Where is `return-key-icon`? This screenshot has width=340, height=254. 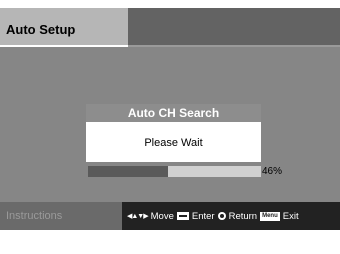
return-key-icon is located at coordinates (221, 216).